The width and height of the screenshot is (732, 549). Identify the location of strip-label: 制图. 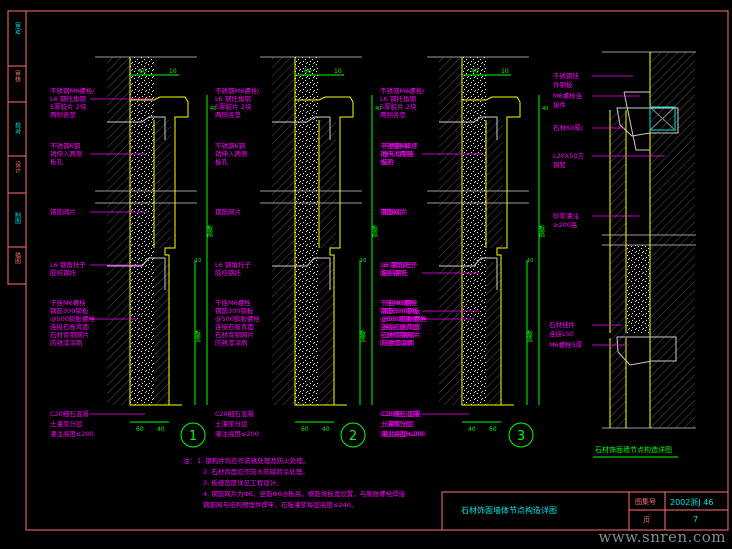
(17, 218).